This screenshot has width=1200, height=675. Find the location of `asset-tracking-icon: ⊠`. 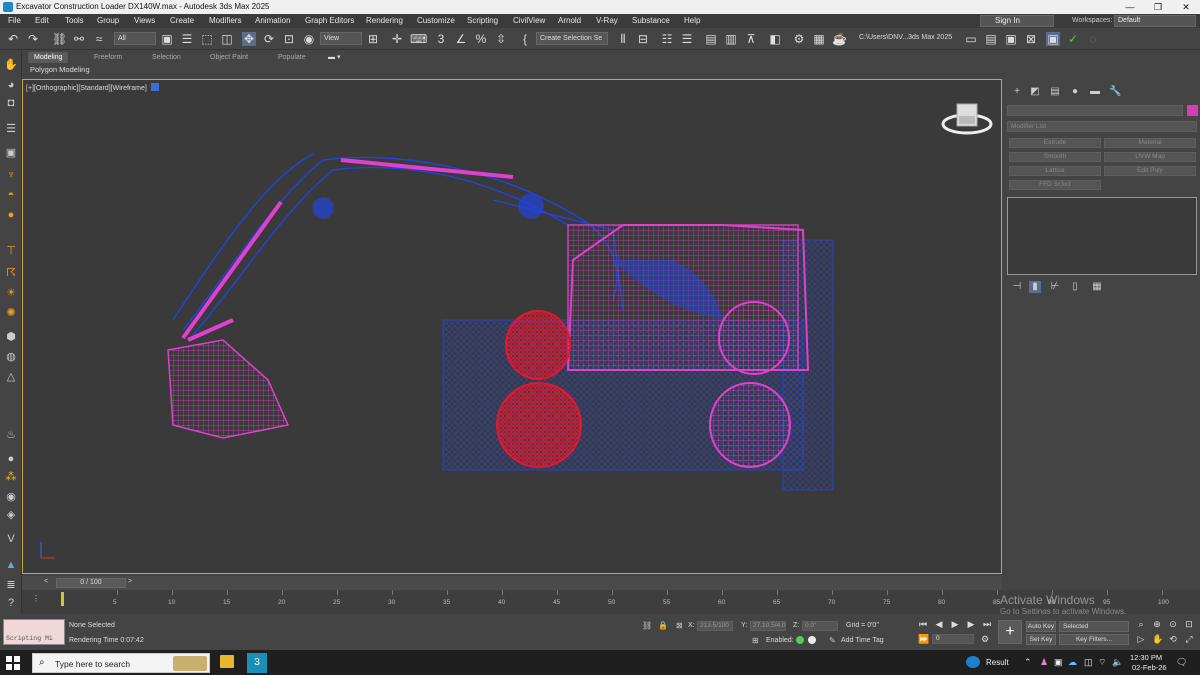

asset-tracking-icon: ⊠ is located at coordinates (1031, 39).